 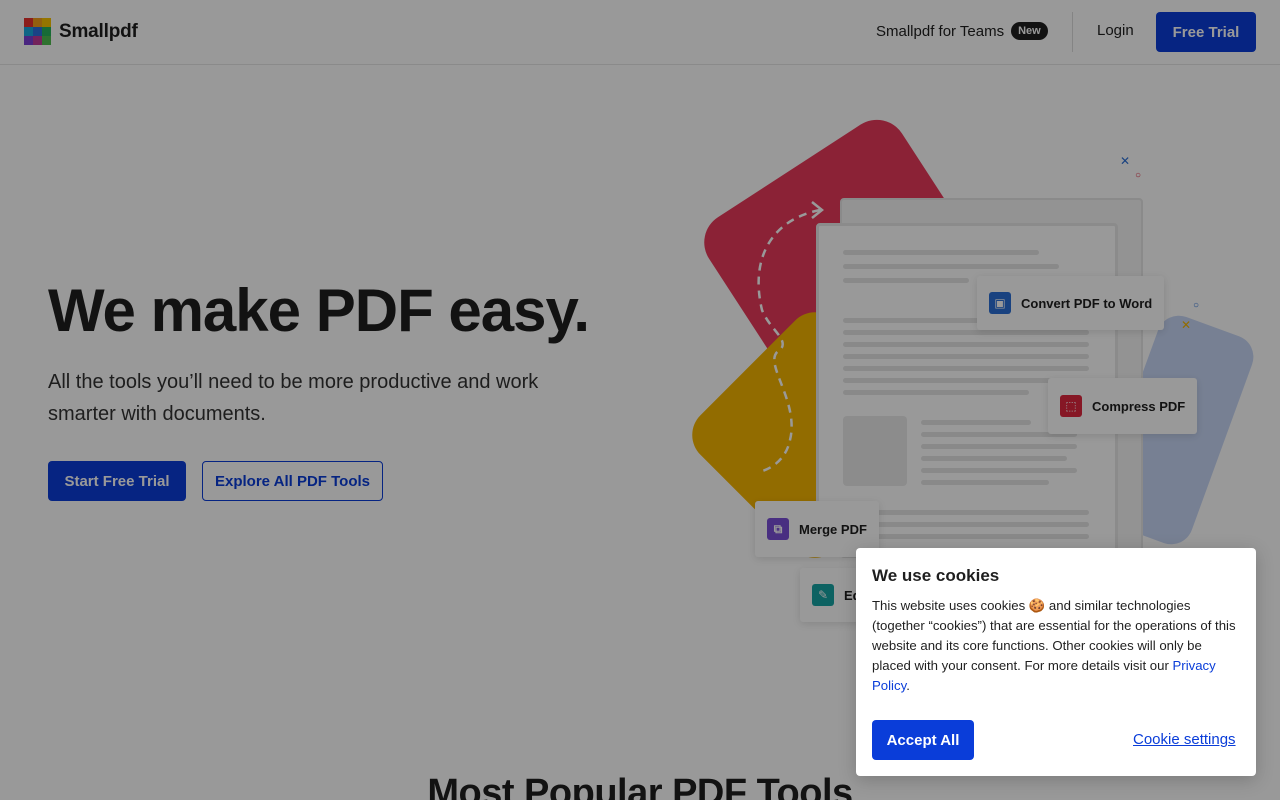 I want to click on cookie-title: We use cookies, so click(x=936, y=575).